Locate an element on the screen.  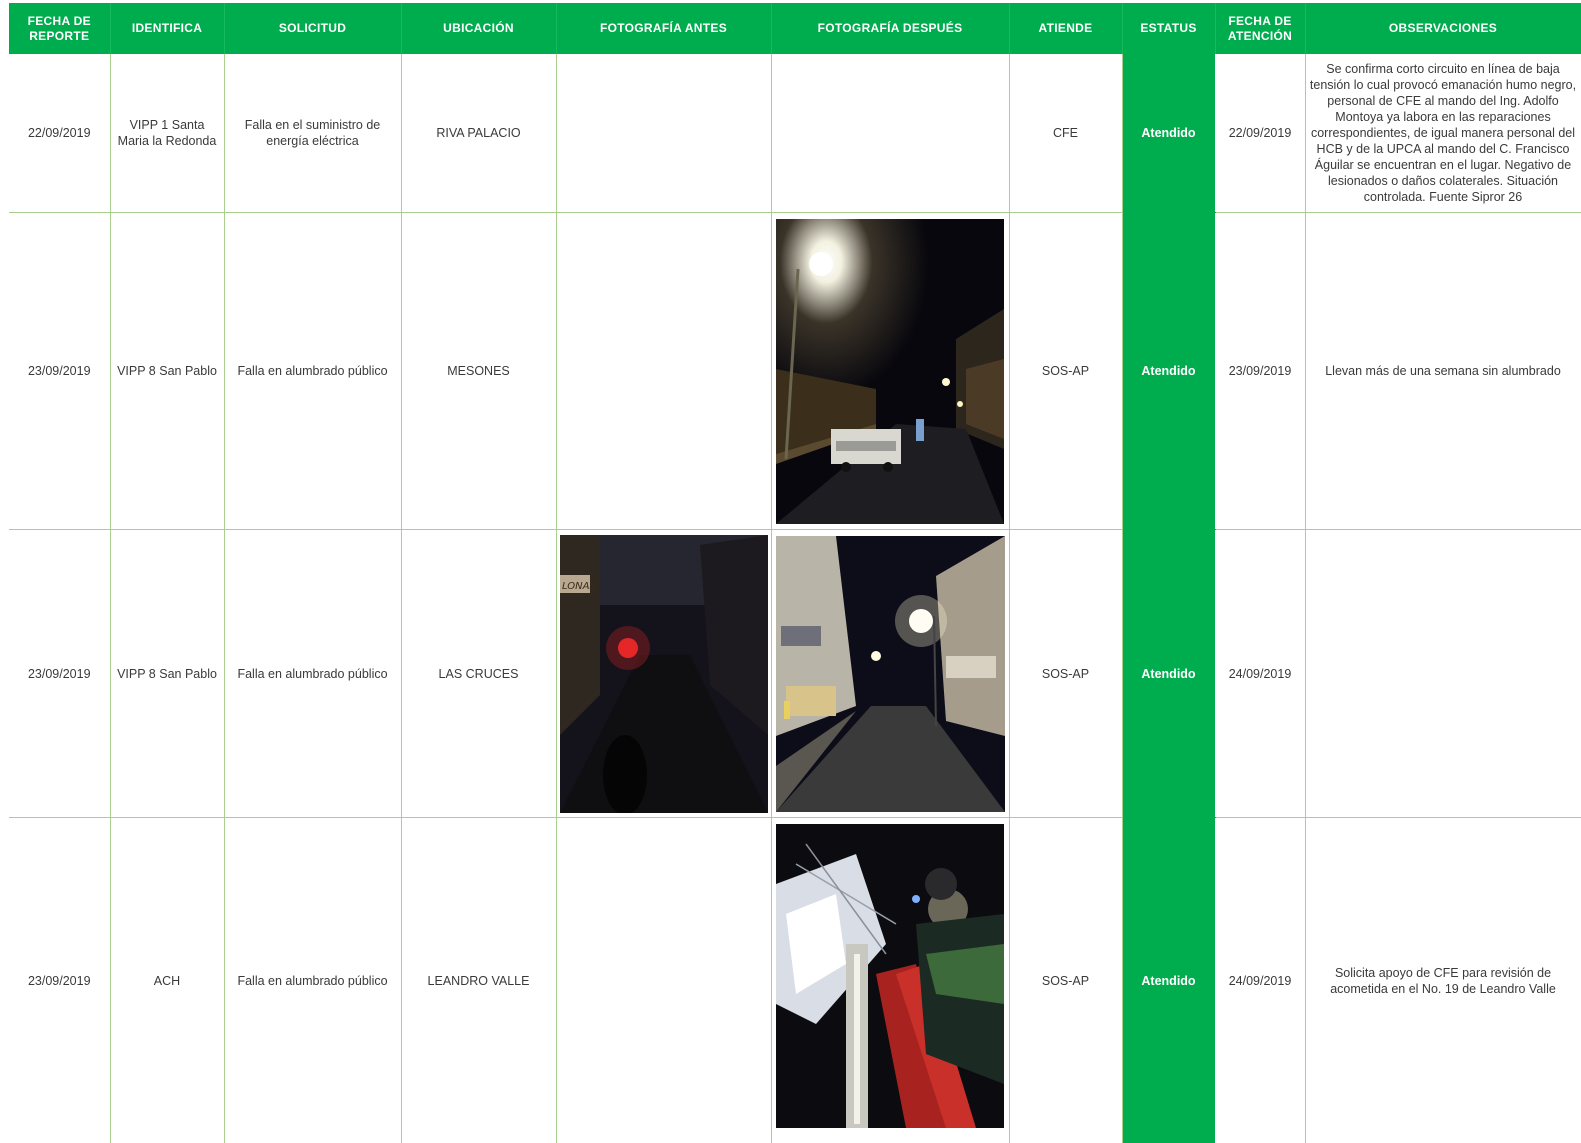
cell-ubicacion: LAS CRUCES is located at coordinates (479, 673).